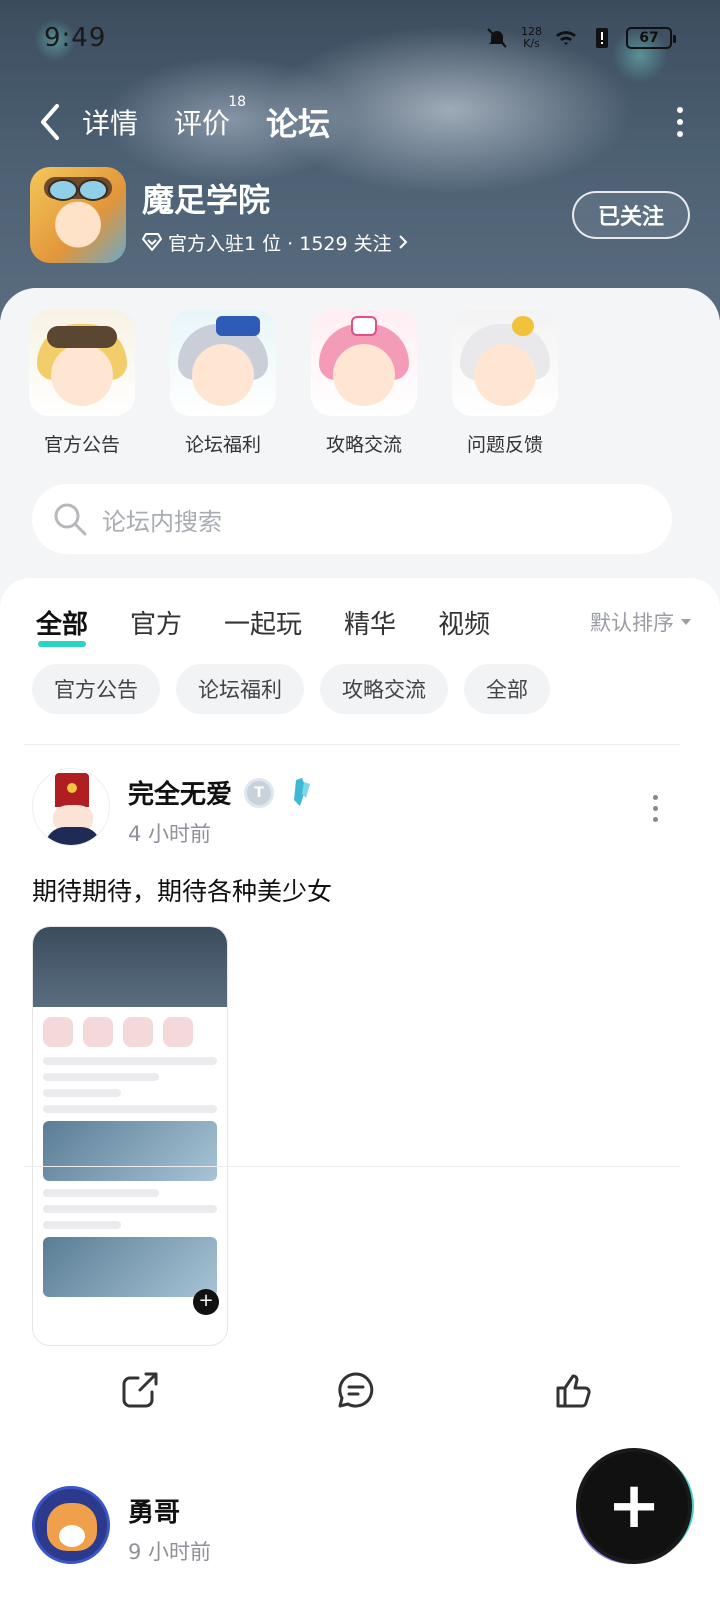 The image size is (720, 1602). What do you see at coordinates (75, 38) in the screenshot?
I see `status-time: 9:49` at bounding box center [75, 38].